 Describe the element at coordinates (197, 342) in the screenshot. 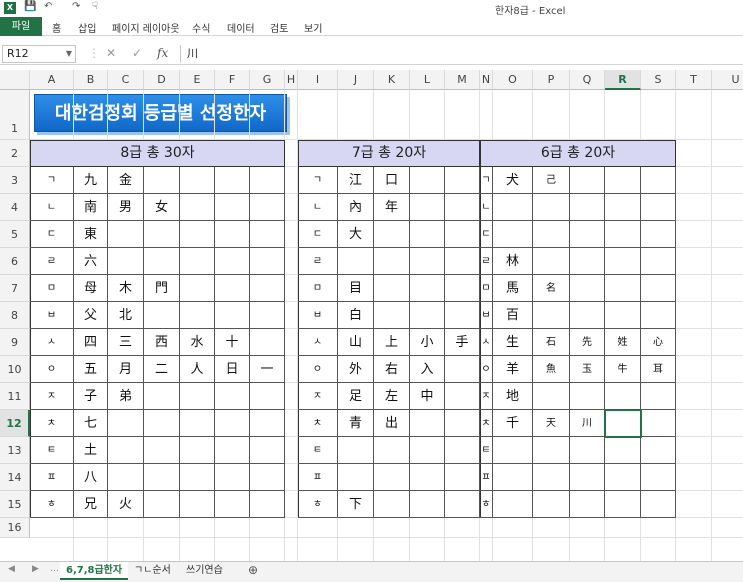

I see `hanja-cell: 水` at that location.